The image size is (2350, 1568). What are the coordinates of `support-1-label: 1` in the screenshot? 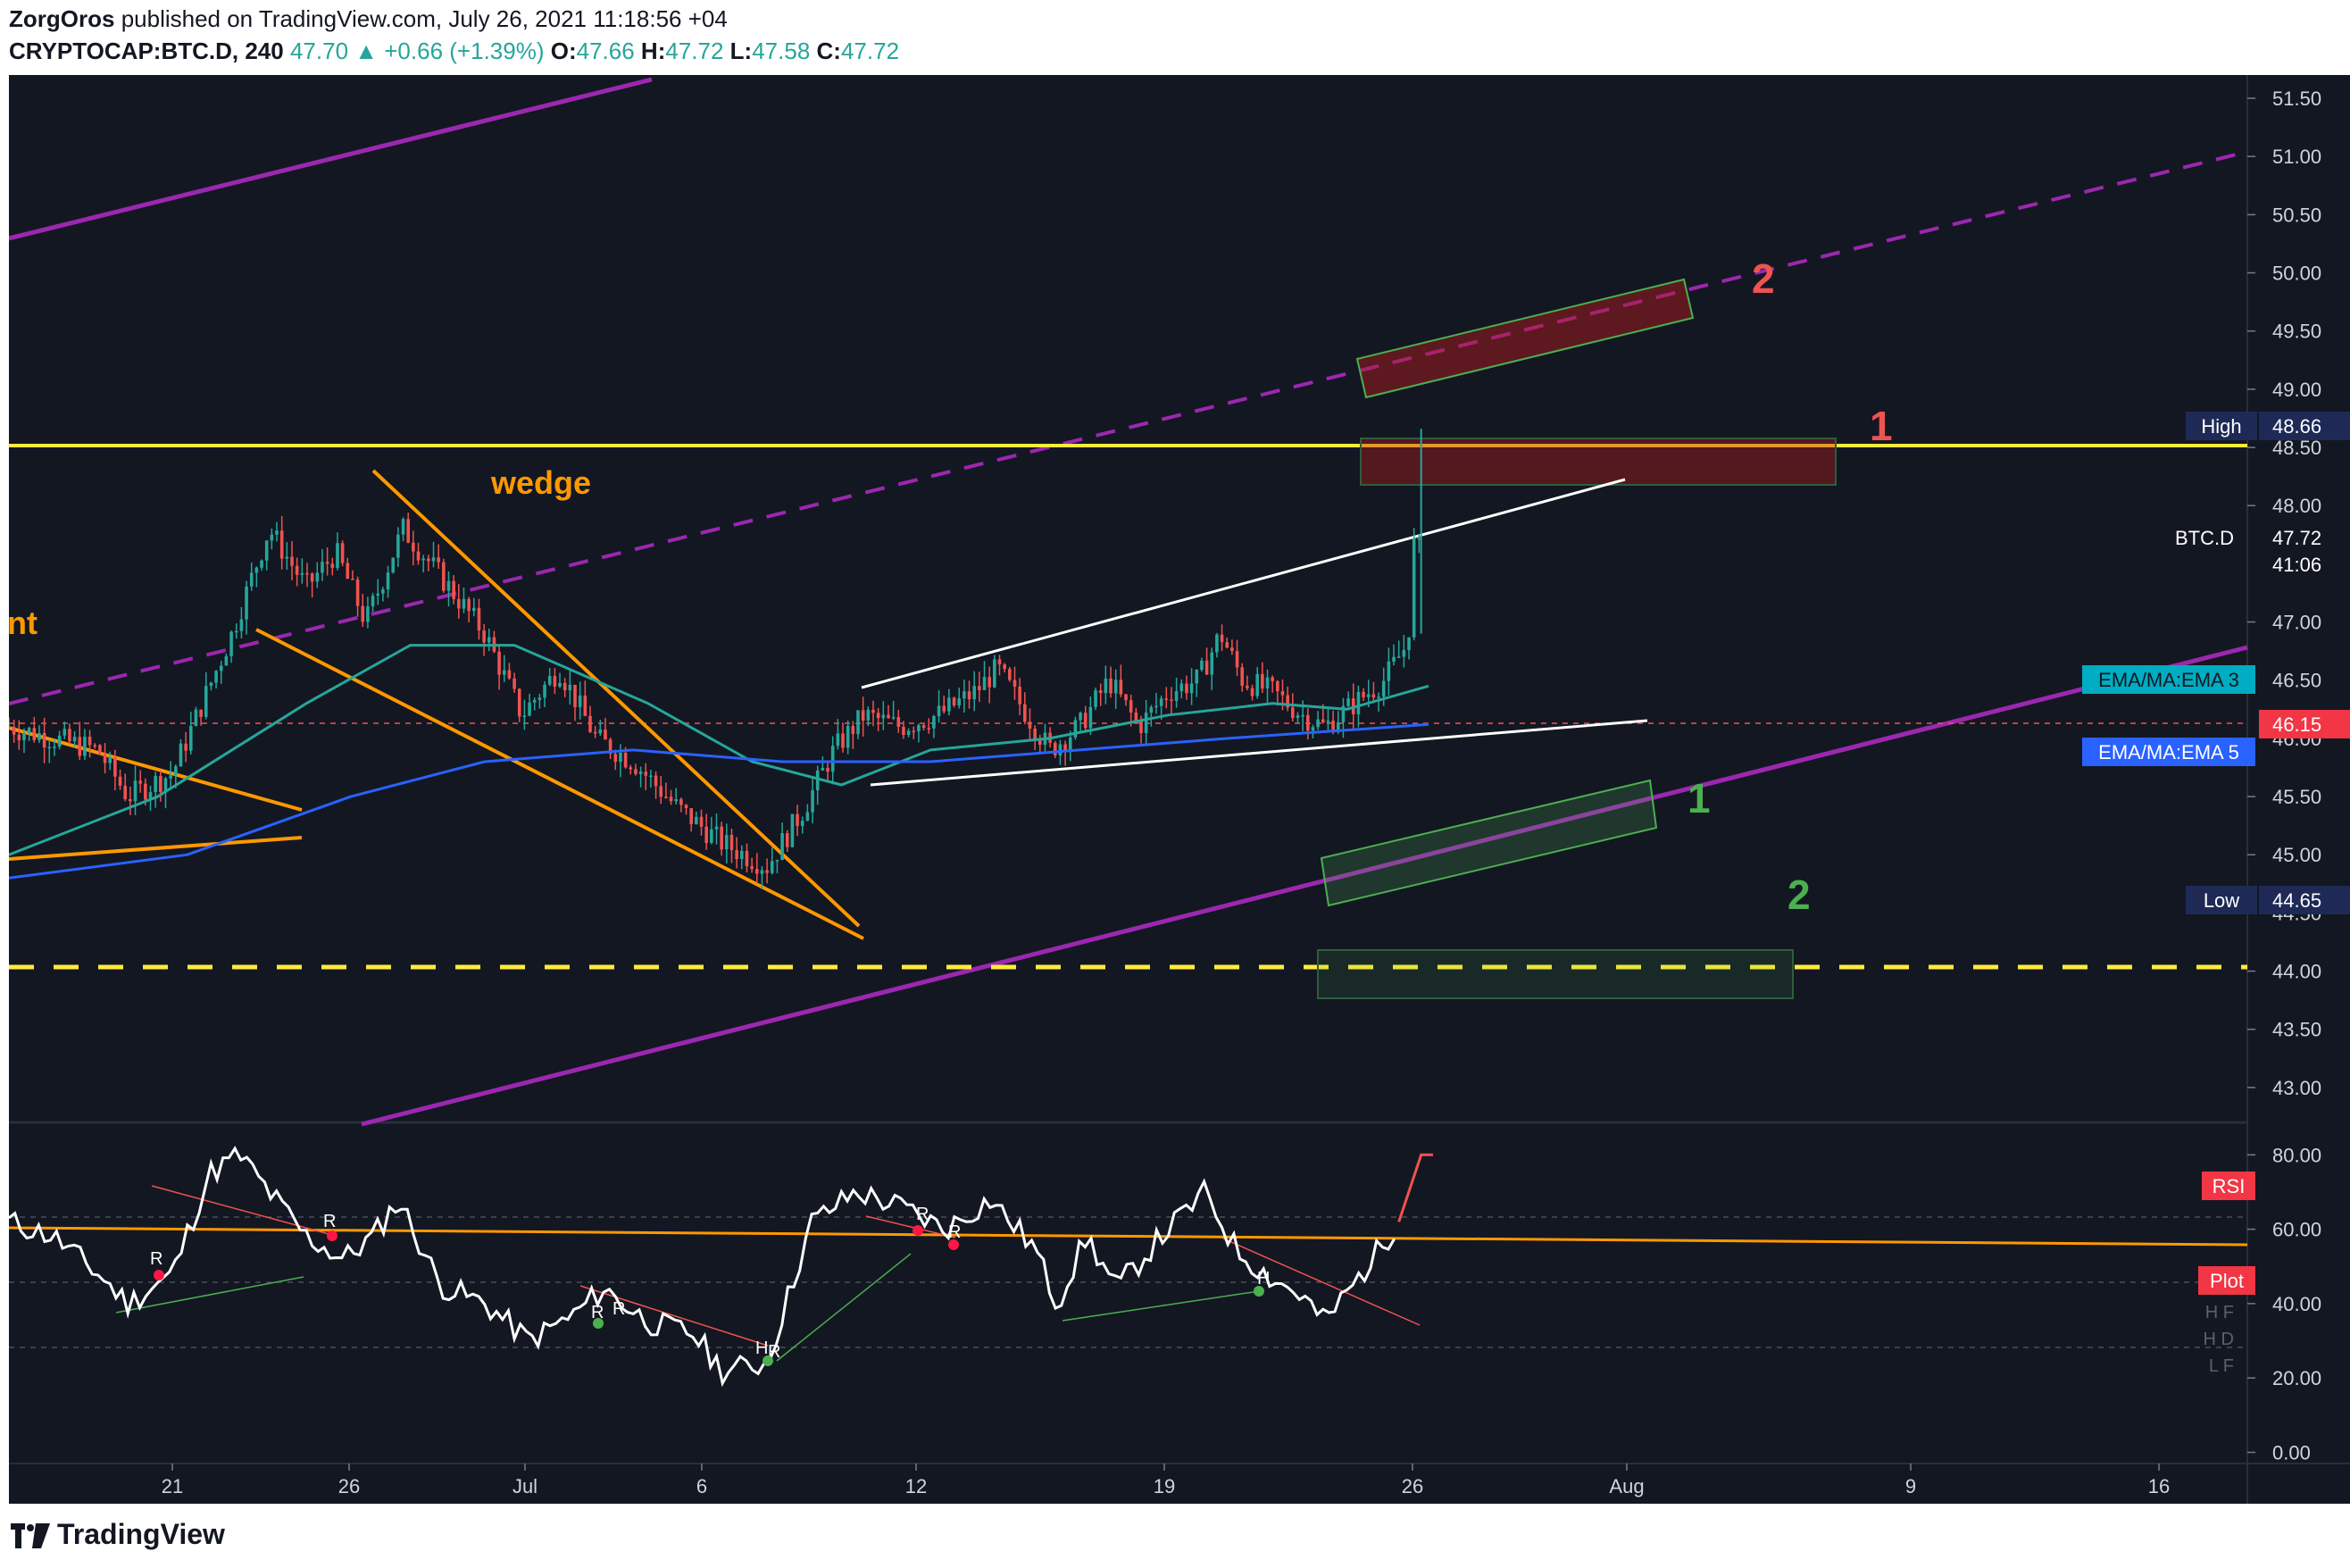 It's located at (1700, 798).